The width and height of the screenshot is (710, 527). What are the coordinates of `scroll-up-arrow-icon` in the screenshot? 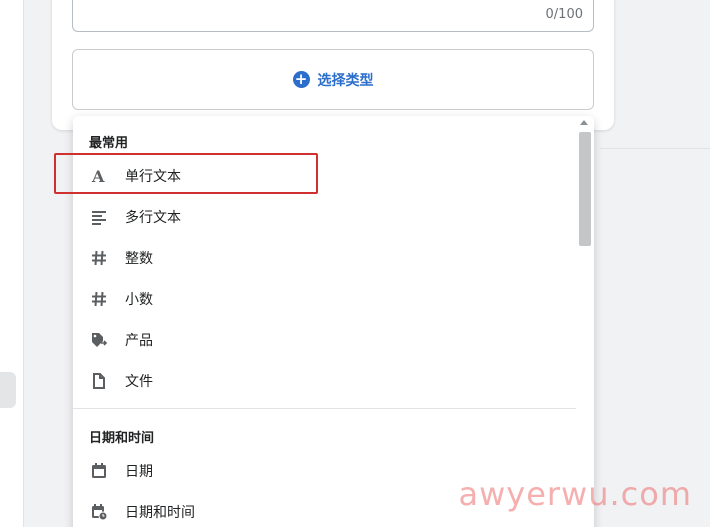 It's located at (584, 122).